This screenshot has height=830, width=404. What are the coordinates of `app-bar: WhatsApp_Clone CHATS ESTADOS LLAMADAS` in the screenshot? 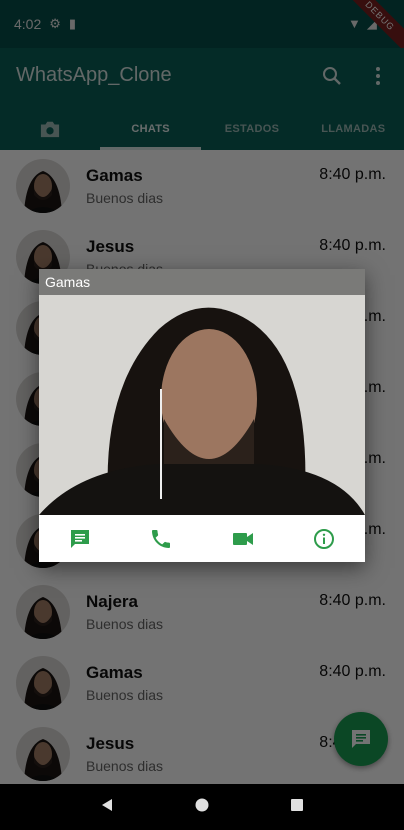 It's located at (202, 99).